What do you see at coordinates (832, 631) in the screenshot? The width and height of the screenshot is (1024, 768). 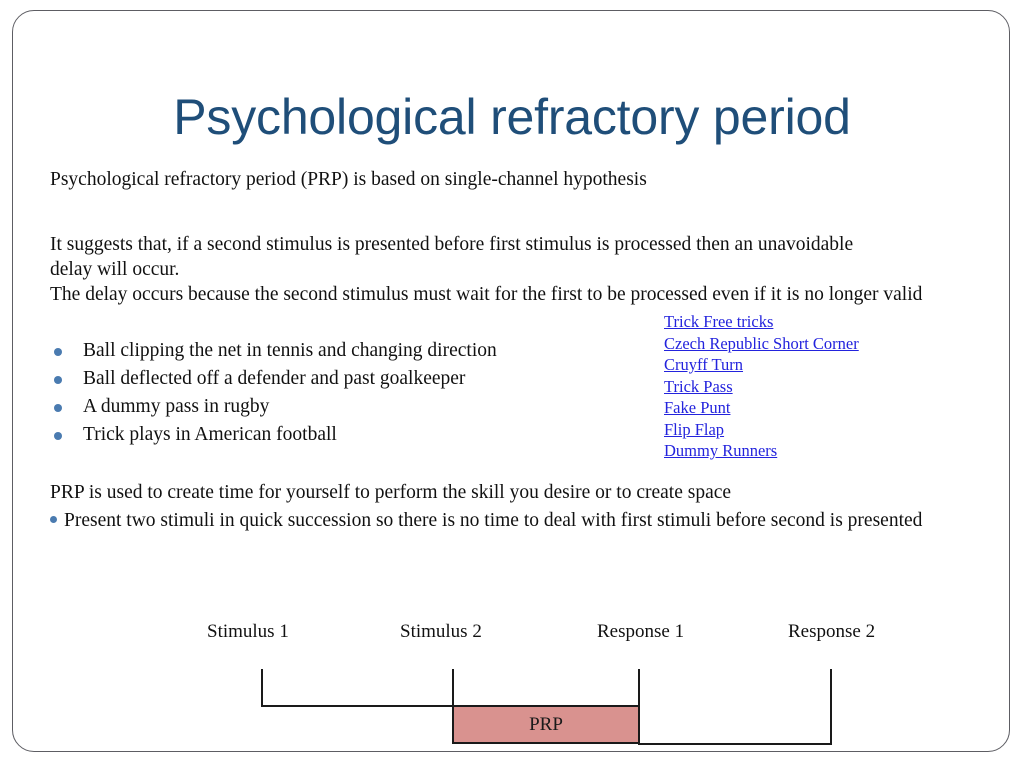 I see `diagram-label-response-2: Response 2` at bounding box center [832, 631].